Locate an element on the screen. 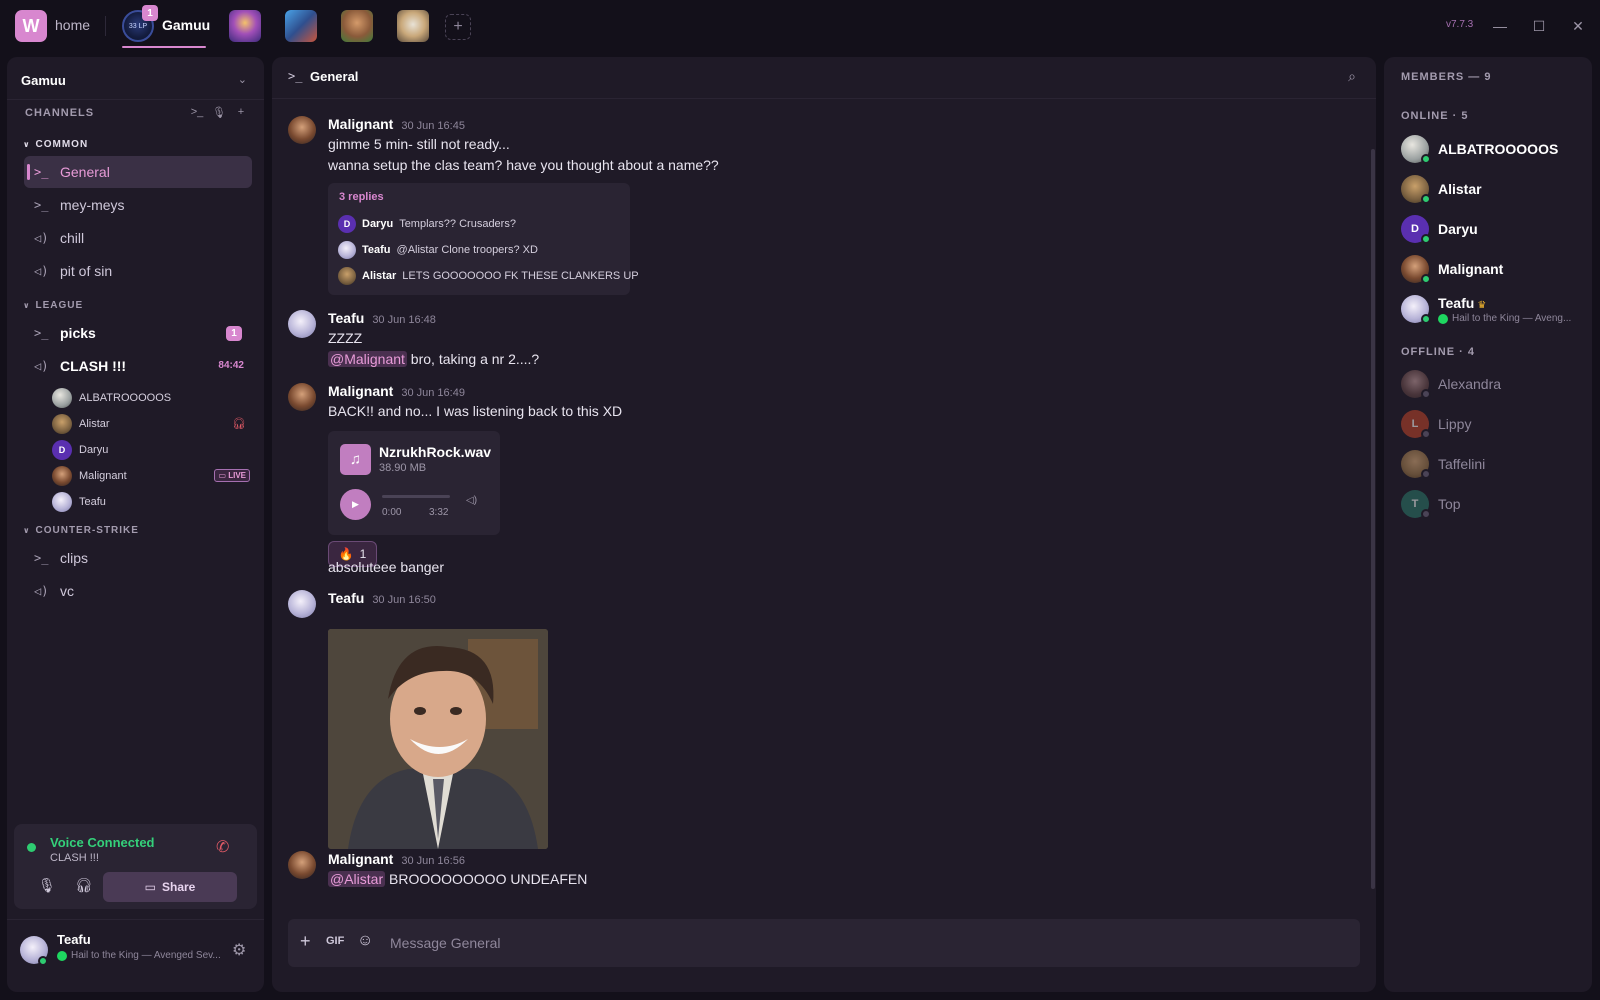 The height and width of the screenshot is (1000, 1600). channel-mey-meys: >_ mey-meys is located at coordinates (138, 205).